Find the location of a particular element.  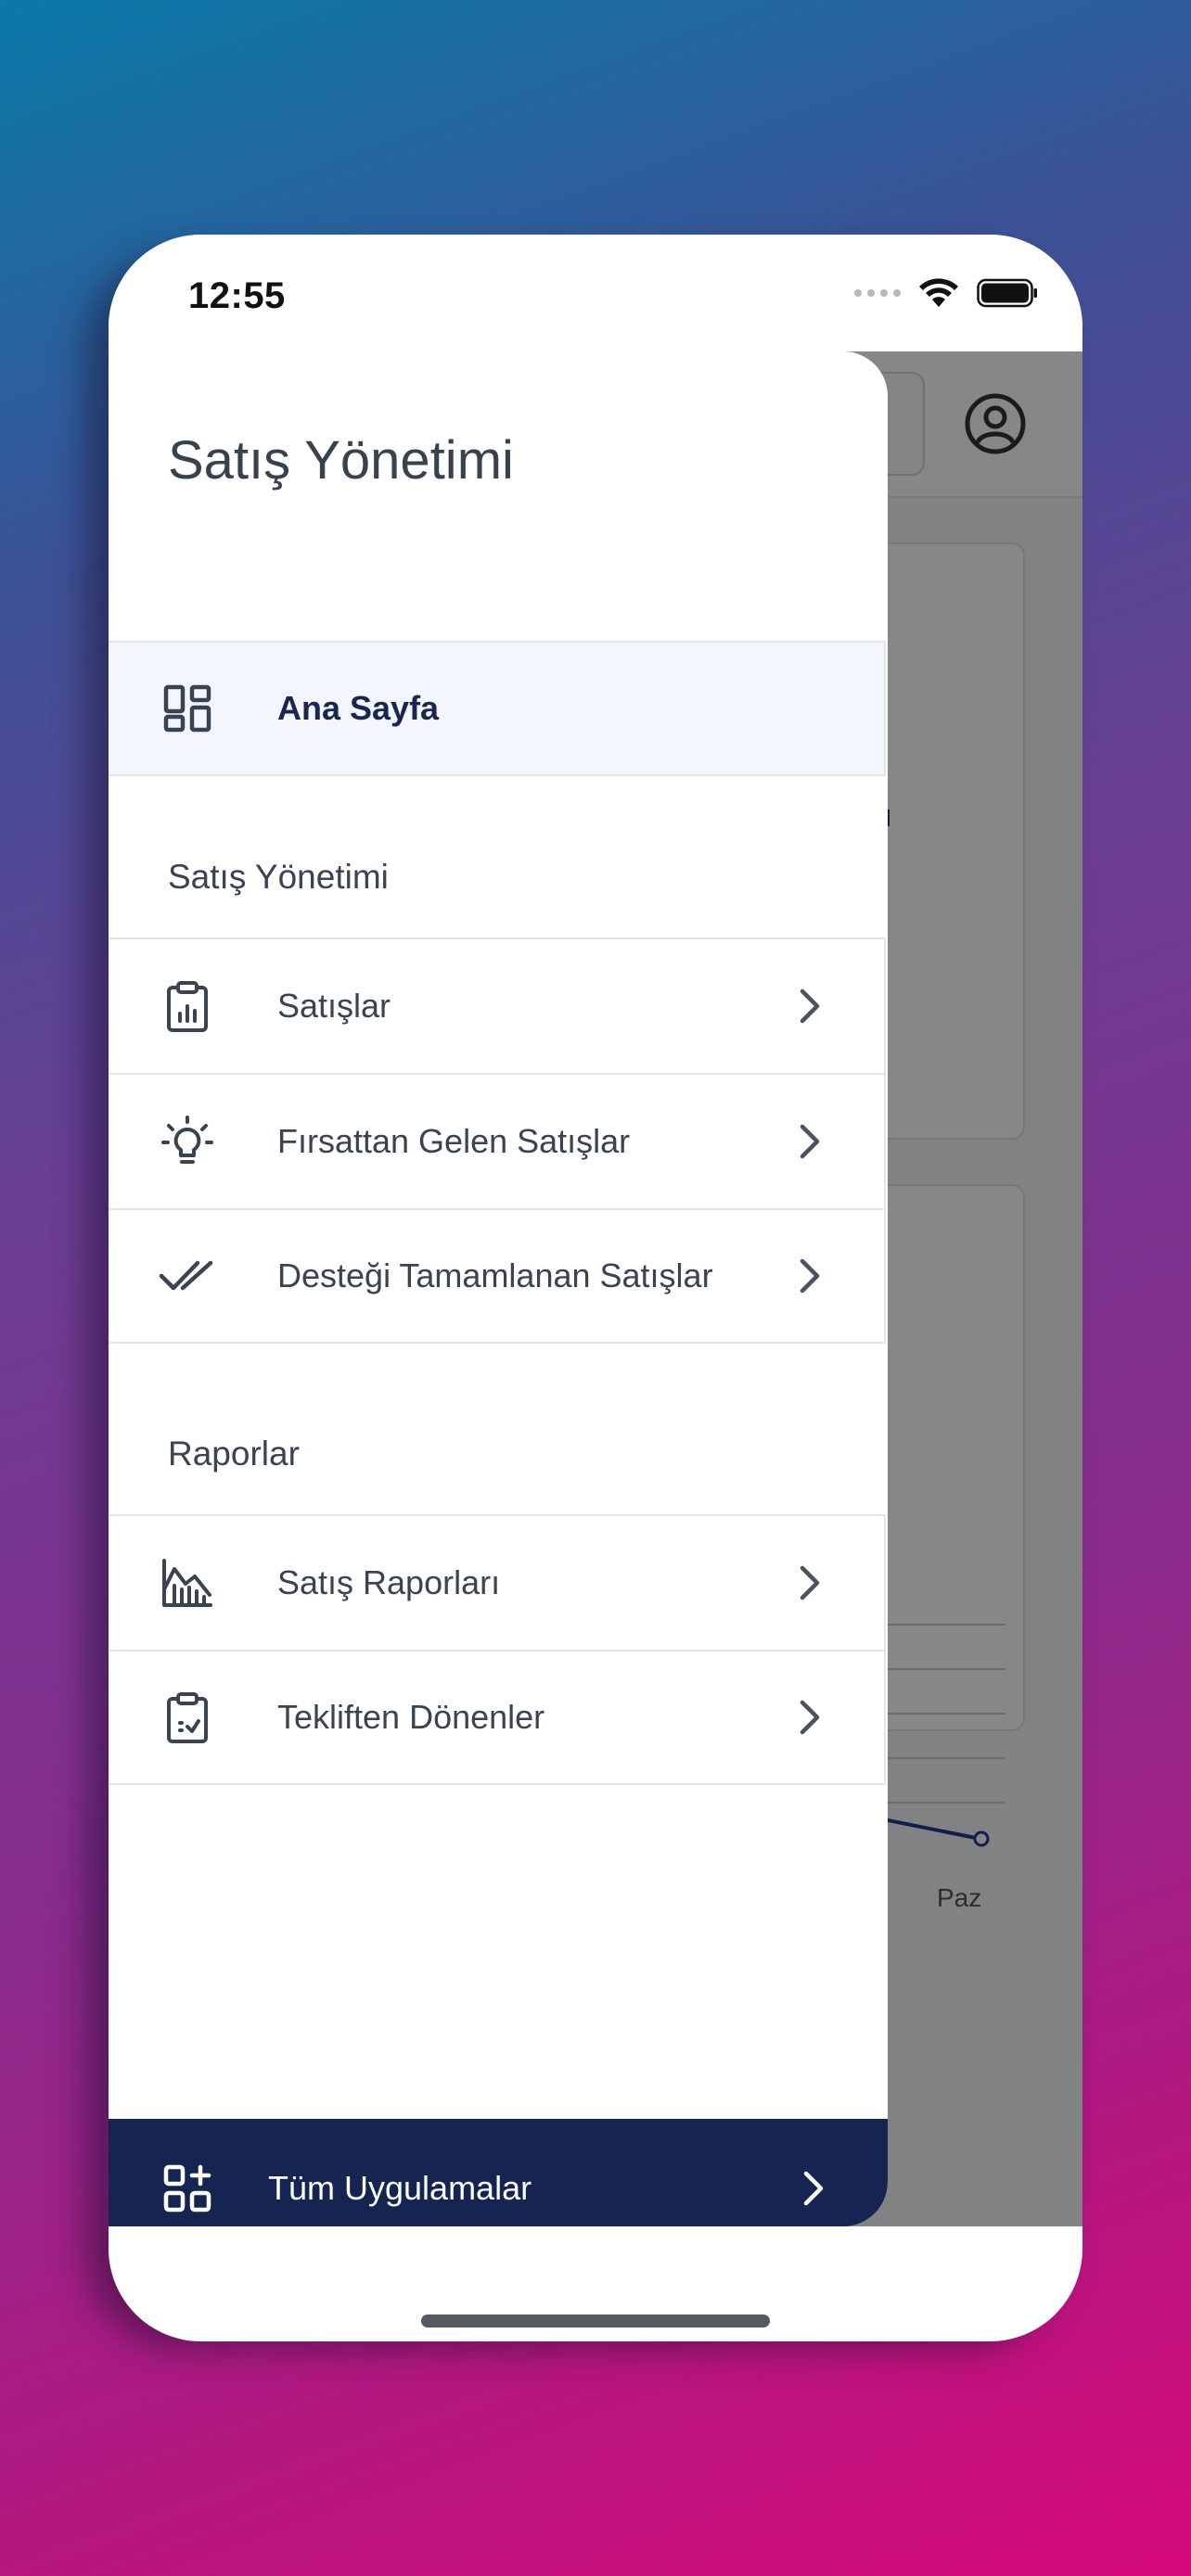

clipboard-check-icon is located at coordinates (187, 1718).